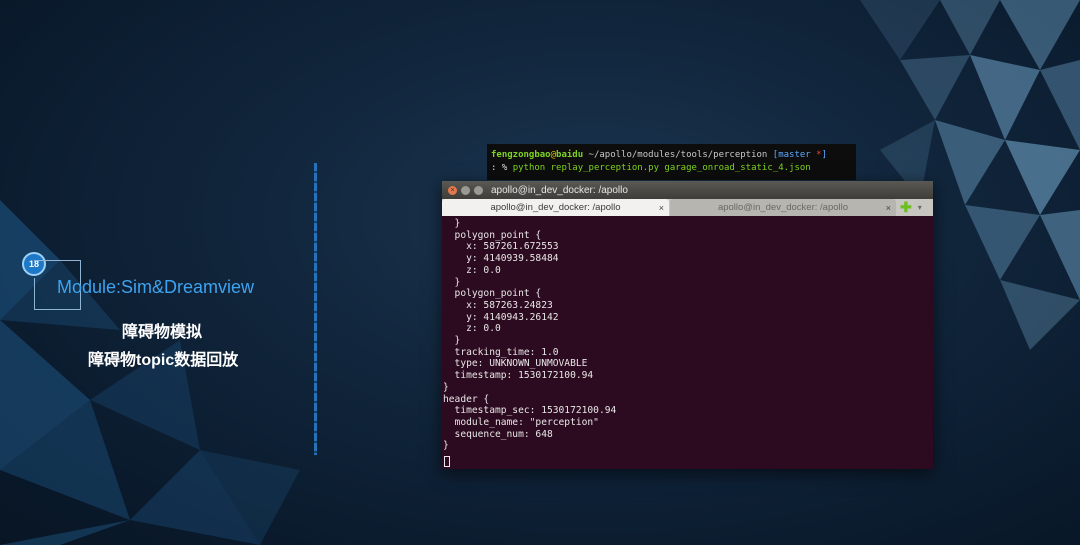 The image size is (1080, 545). Describe the element at coordinates (34, 264) in the screenshot. I see `slide-number-badge: 18` at that location.